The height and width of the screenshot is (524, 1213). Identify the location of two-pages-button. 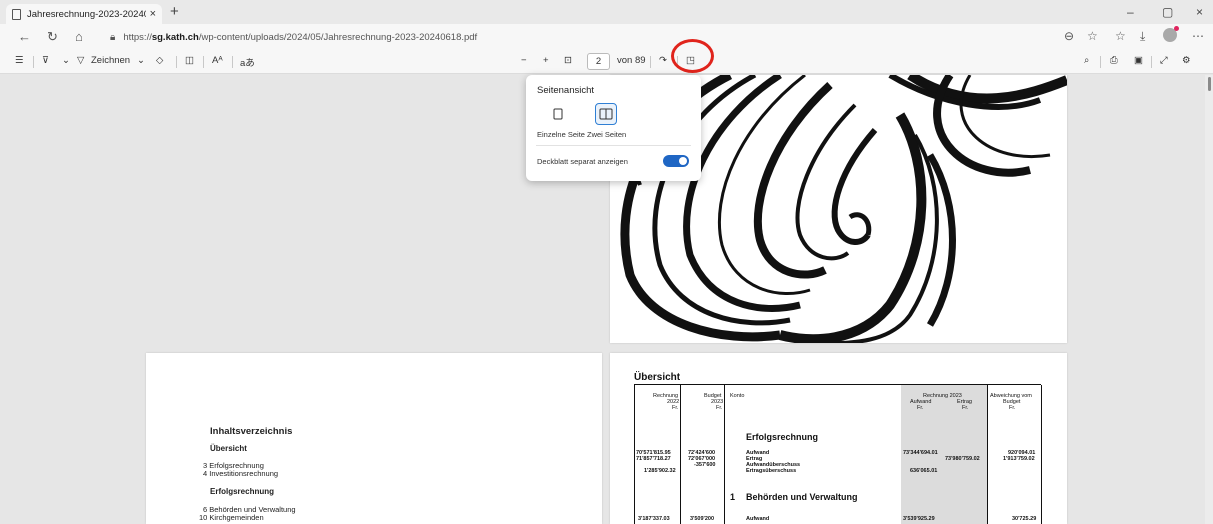
(606, 114).